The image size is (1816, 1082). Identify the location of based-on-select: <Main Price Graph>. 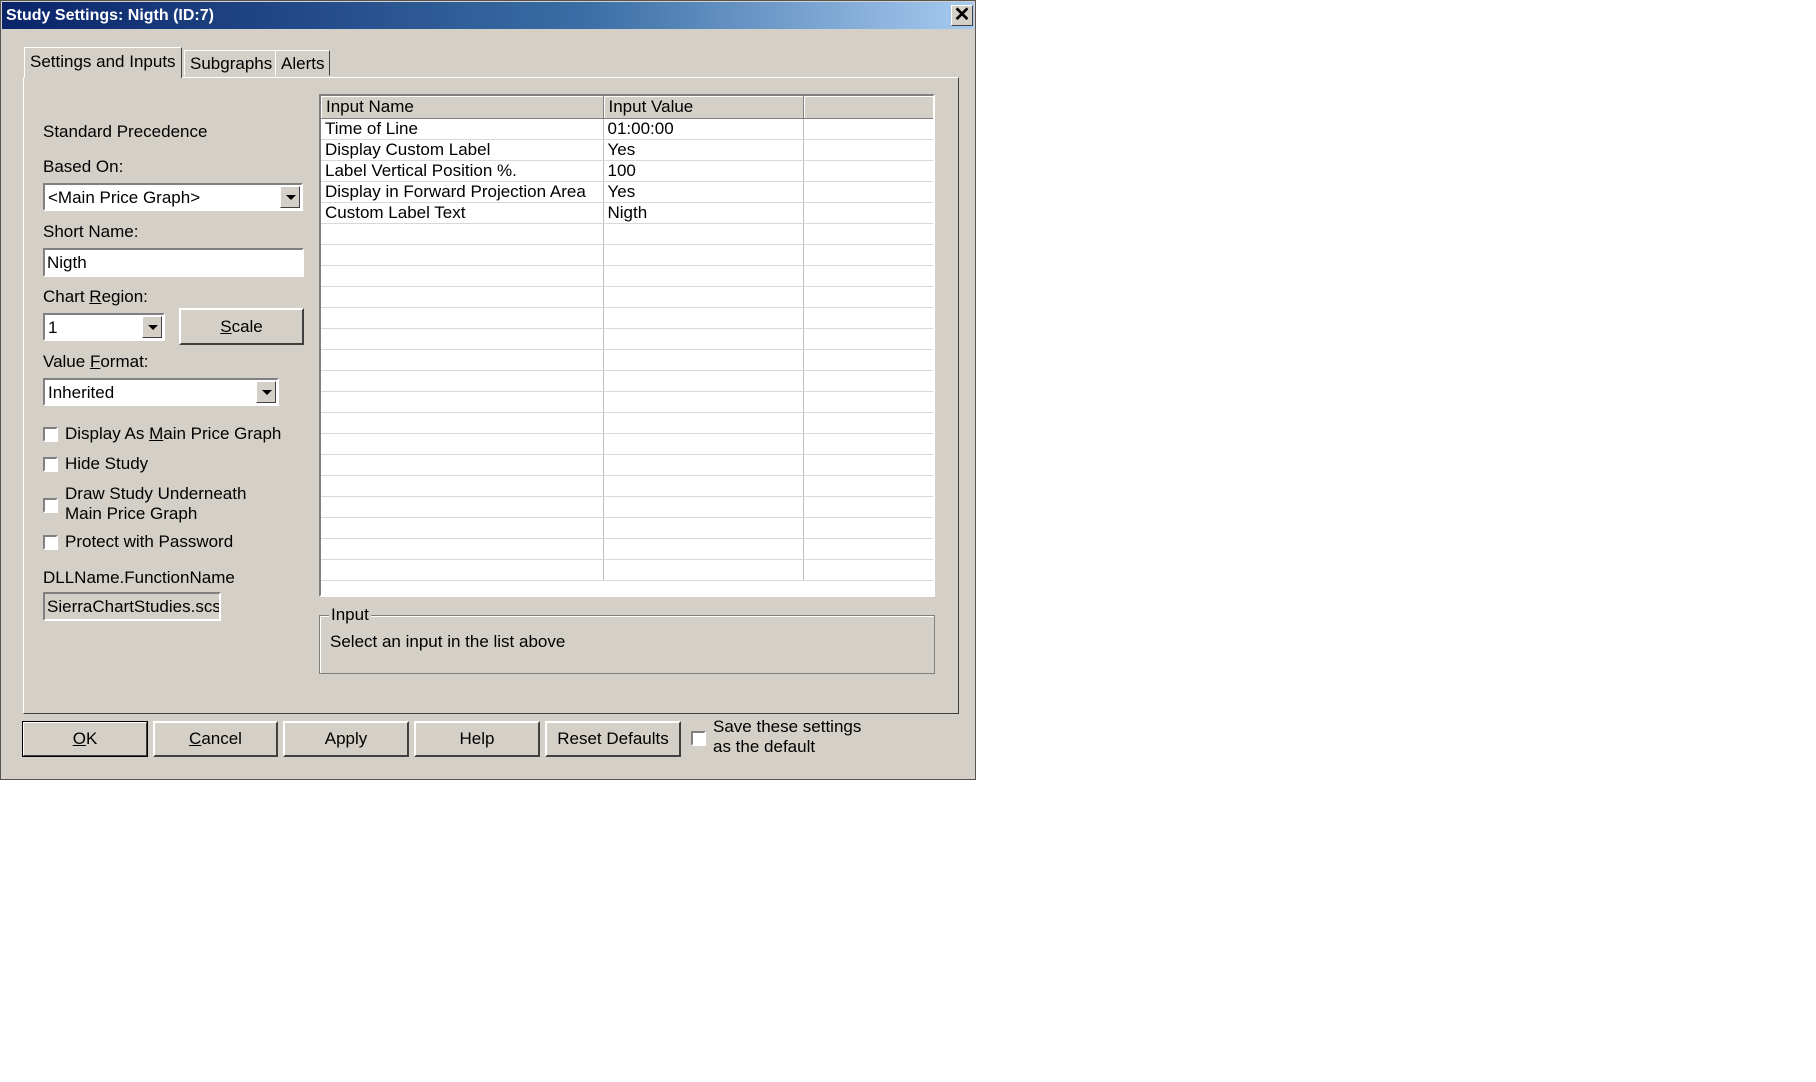
(173, 197).